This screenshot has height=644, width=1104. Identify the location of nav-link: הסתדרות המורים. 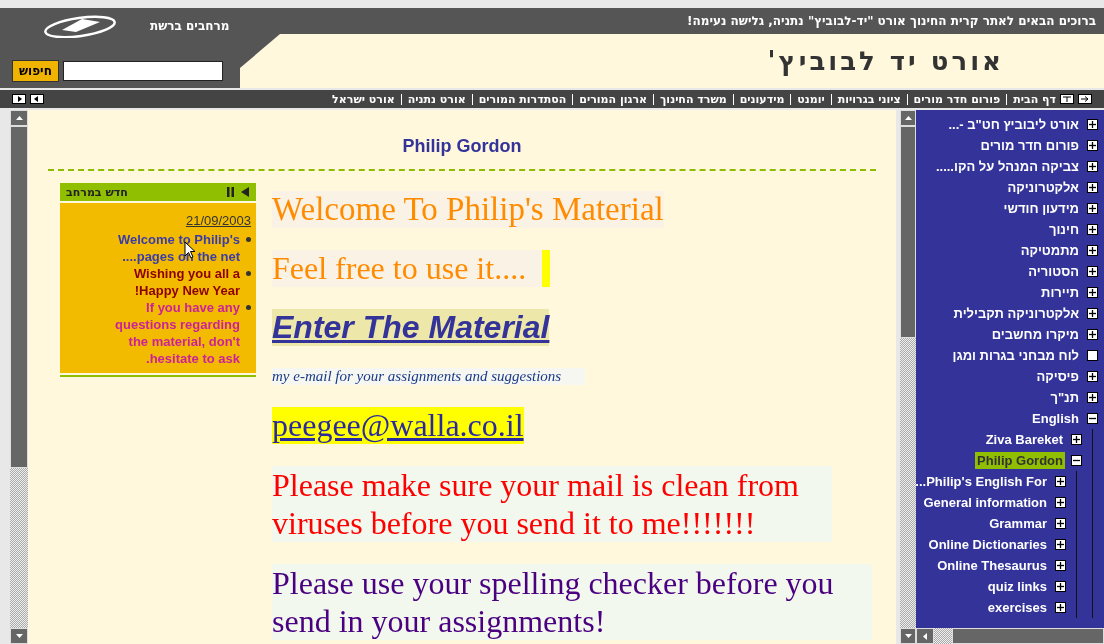
(522, 99).